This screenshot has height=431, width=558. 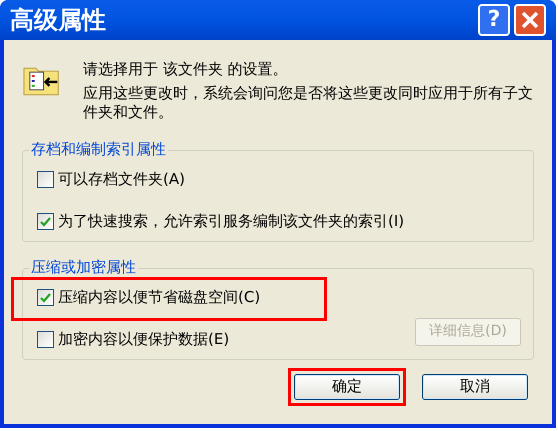 What do you see at coordinates (58, 20) in the screenshot?
I see `window-title: 高级属性` at bounding box center [58, 20].